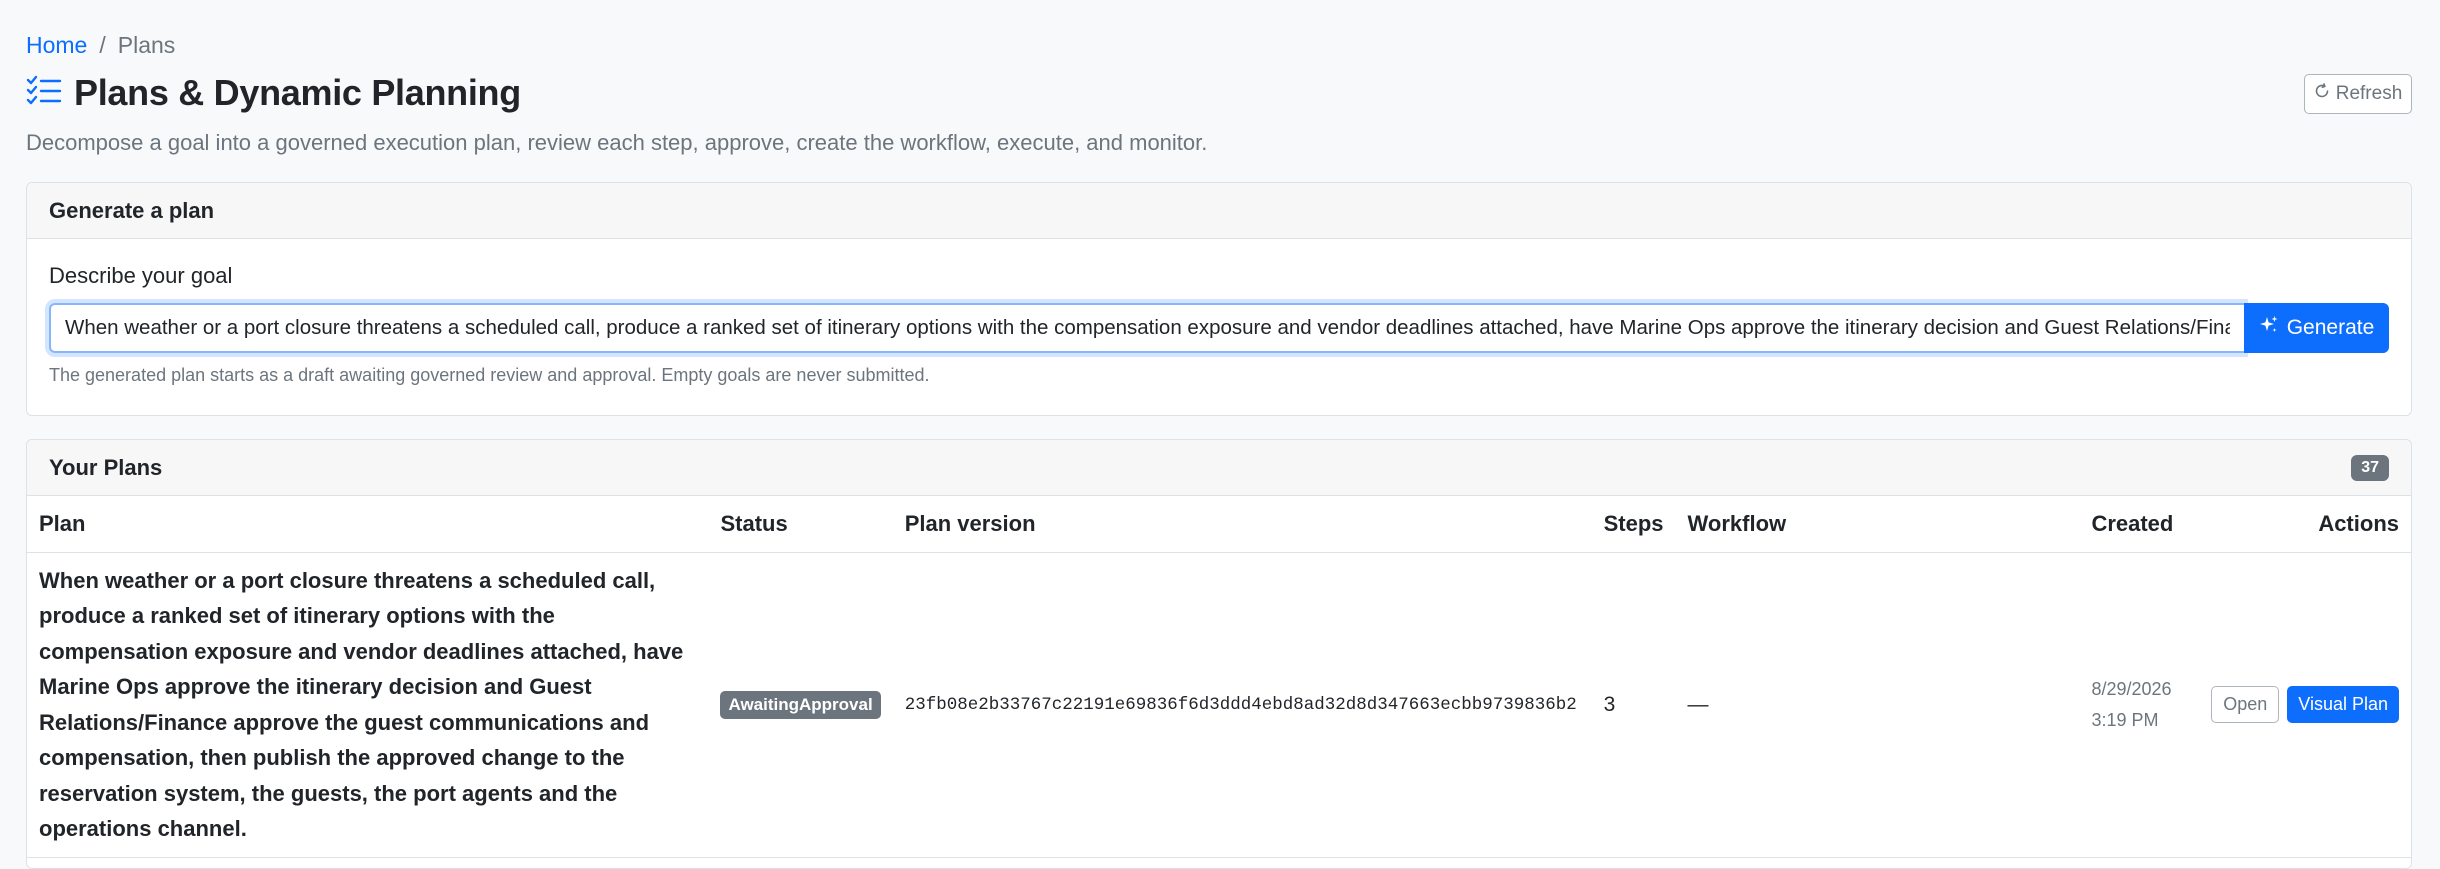 The height and width of the screenshot is (869, 2440). Describe the element at coordinates (800, 704) in the screenshot. I see `status-badge: AwaitingApproval` at that location.